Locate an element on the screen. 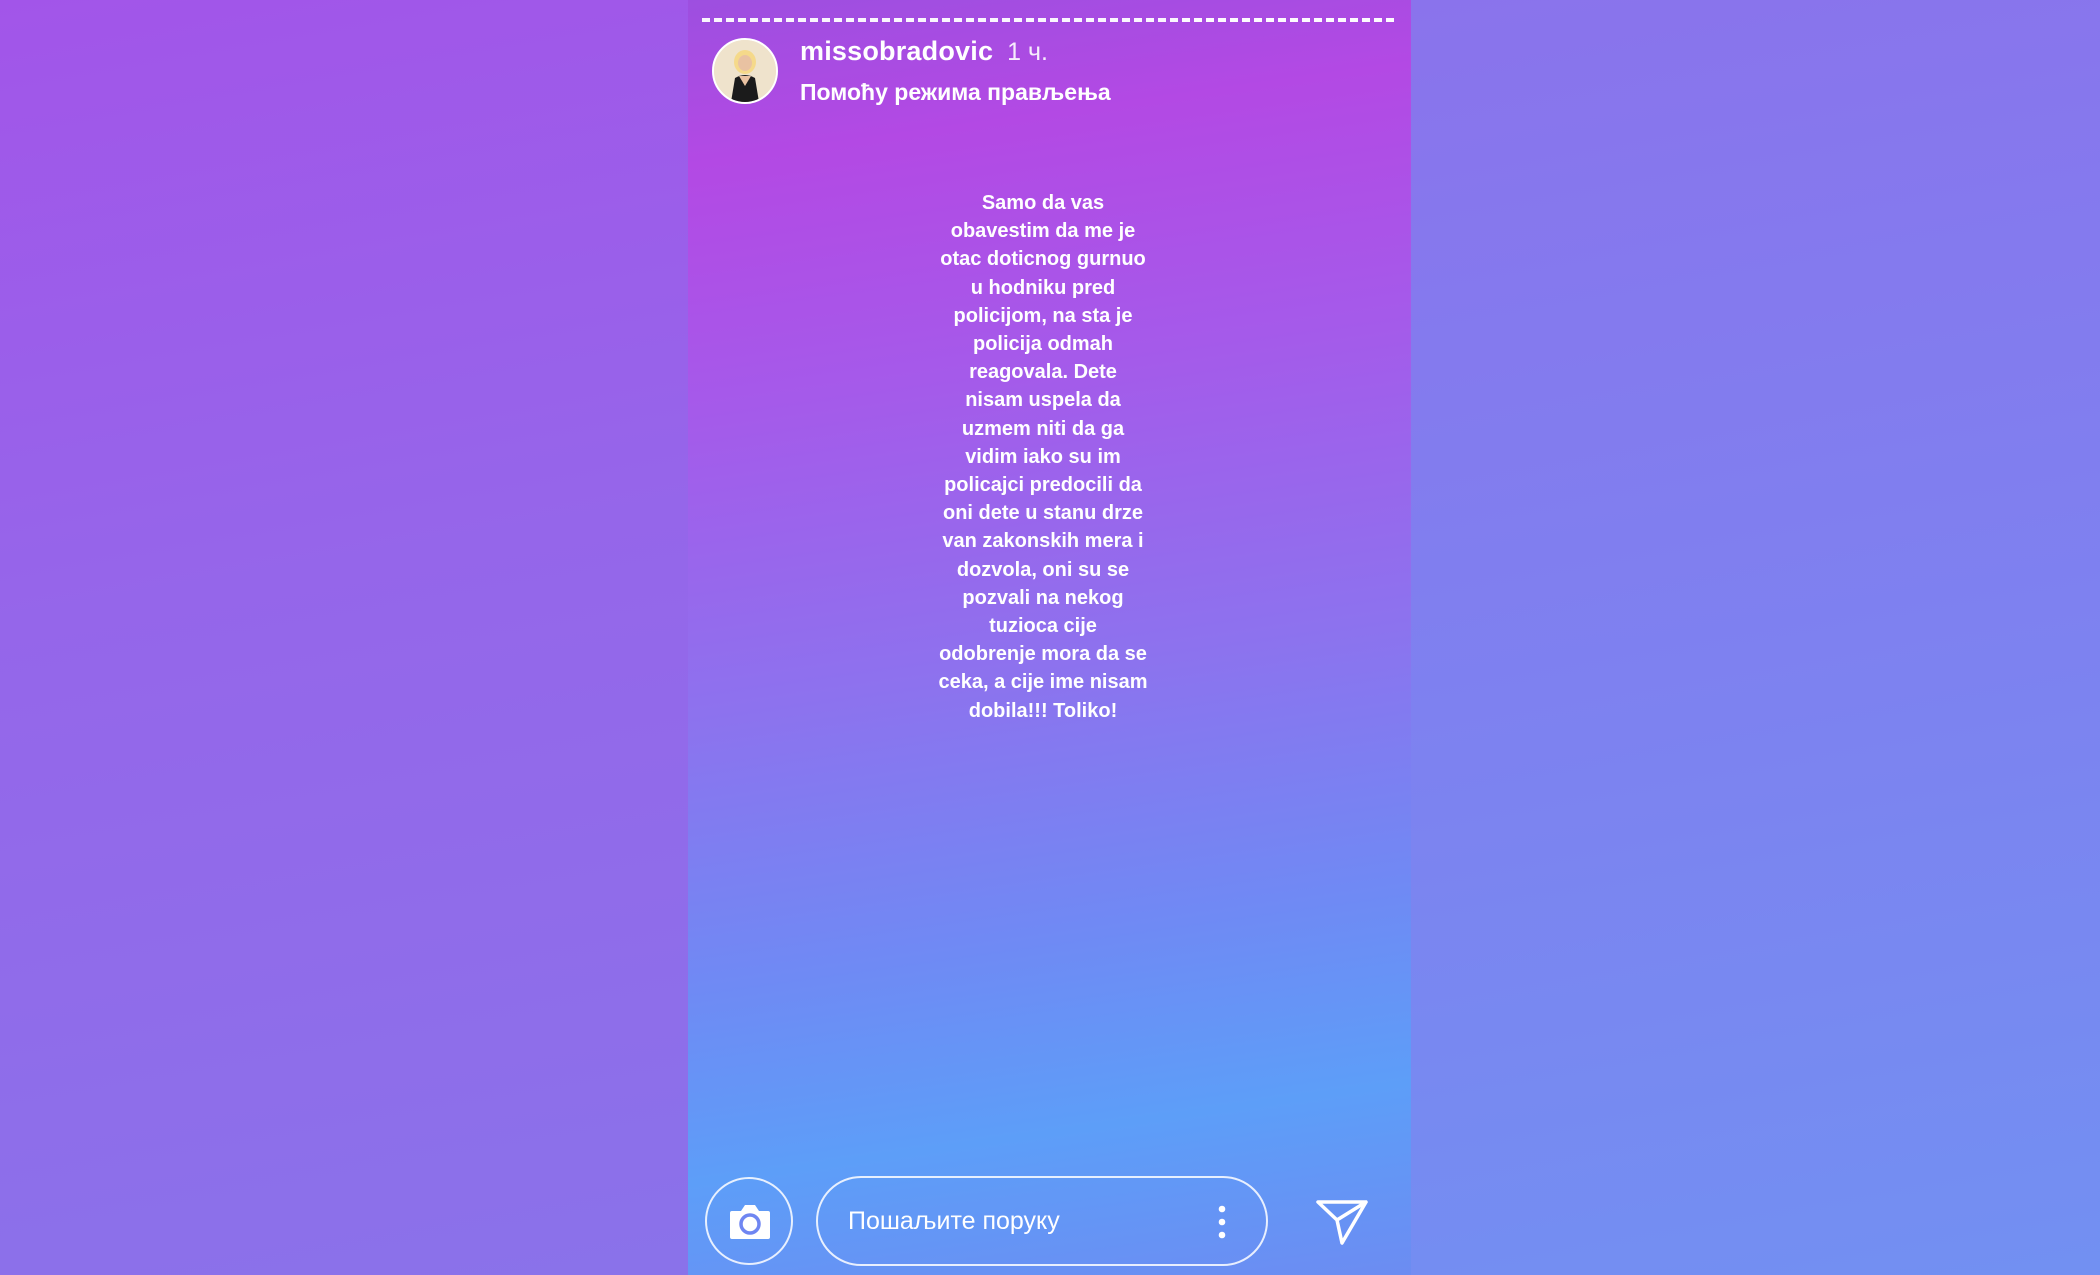 The image size is (2100, 1275). story-time: 1 ч. is located at coordinates (1027, 52).